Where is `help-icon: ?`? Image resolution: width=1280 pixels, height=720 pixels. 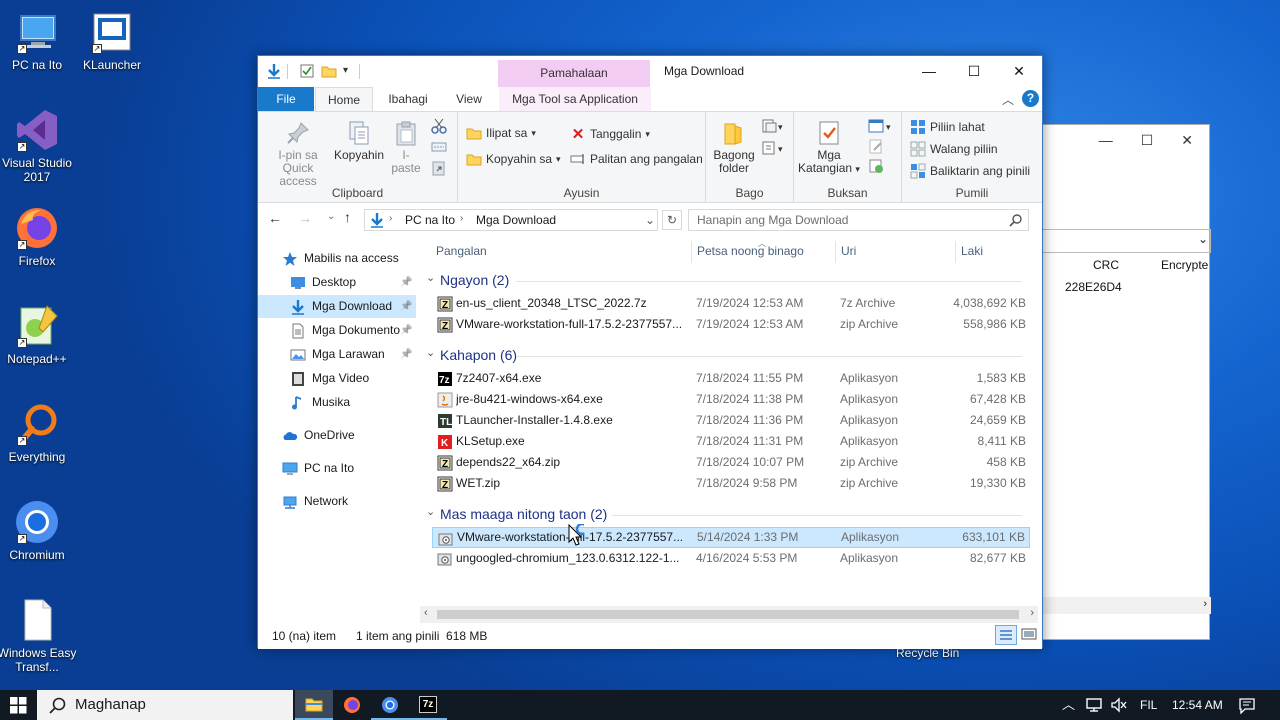 help-icon: ? is located at coordinates (1030, 98).